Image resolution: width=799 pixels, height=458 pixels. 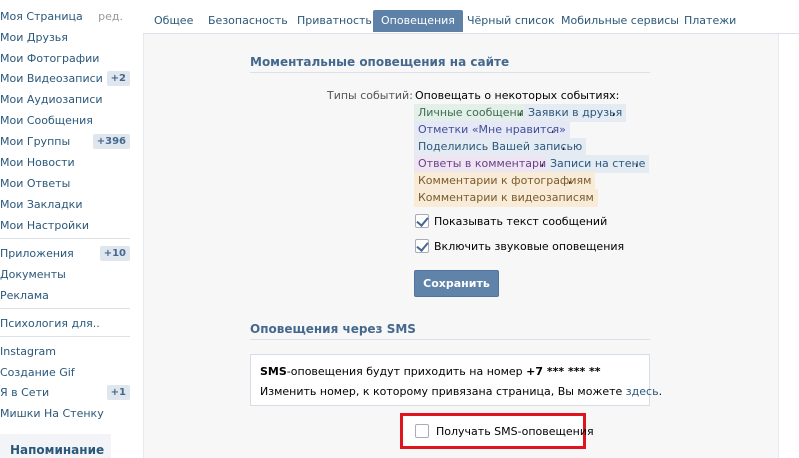 I want to click on sidebar-item-label: Создание Gif, so click(x=37, y=372).